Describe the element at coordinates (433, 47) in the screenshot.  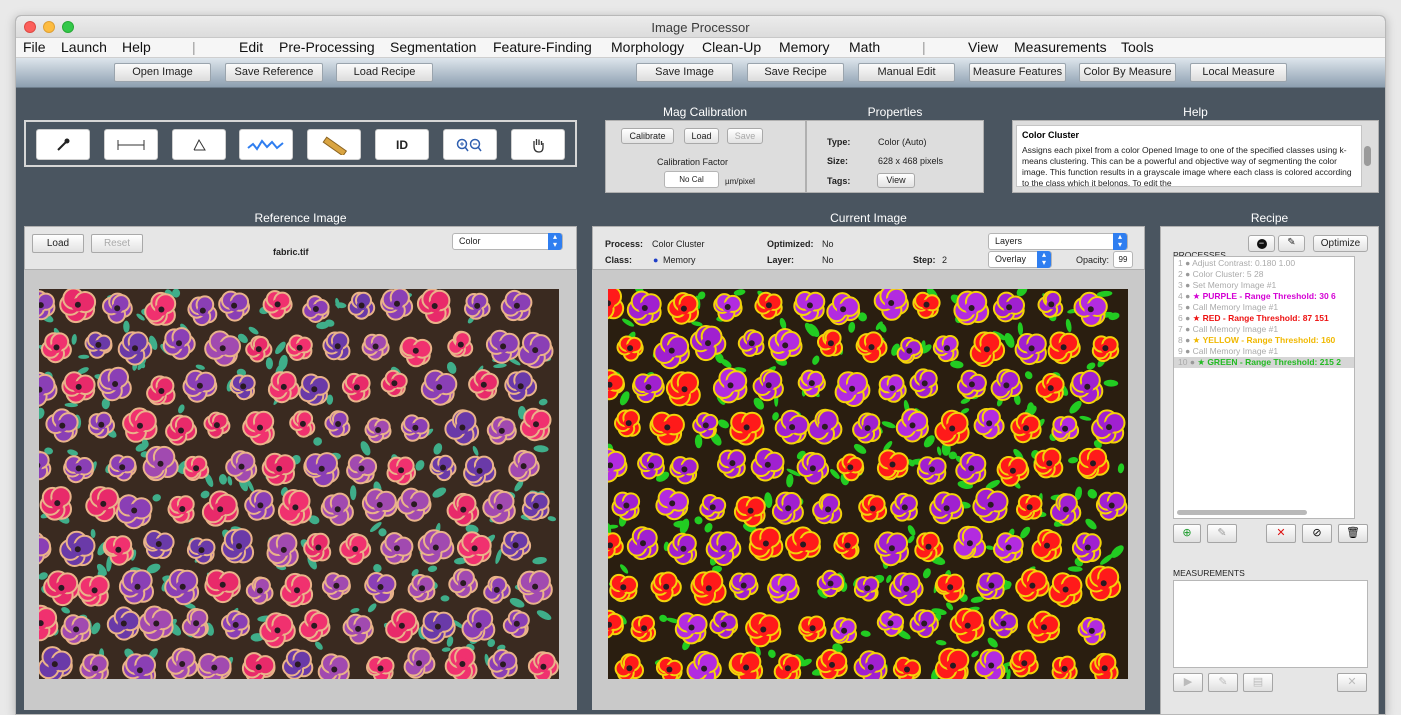
I see `menu-segmentation: Segmentation` at that location.